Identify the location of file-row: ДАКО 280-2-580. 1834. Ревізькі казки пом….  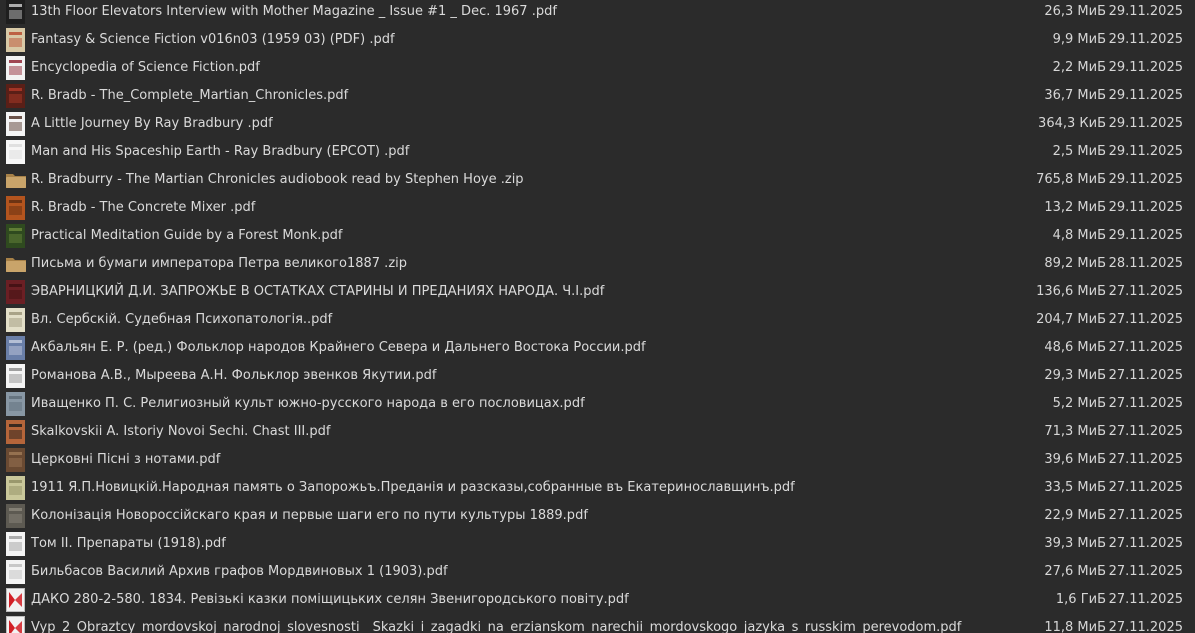
(597, 600).